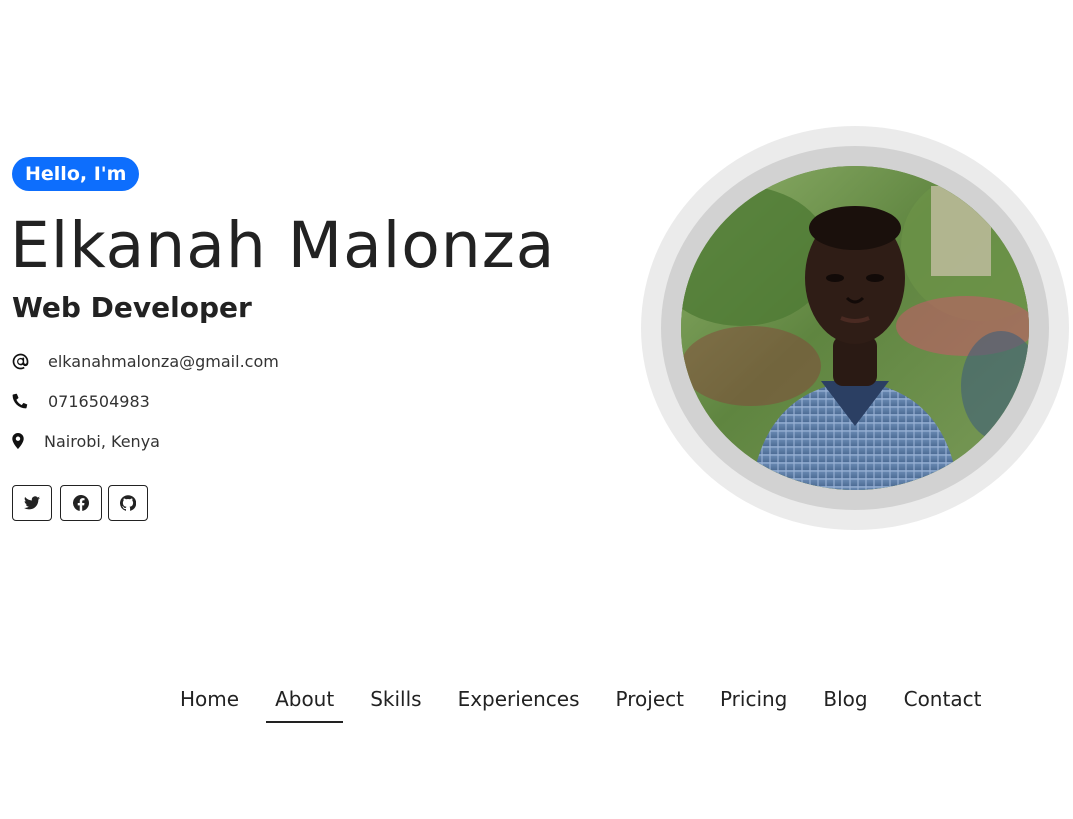 The image size is (1073, 819). I want to click on contact-email: elkanahmalonza@gmail.com, so click(145, 361).